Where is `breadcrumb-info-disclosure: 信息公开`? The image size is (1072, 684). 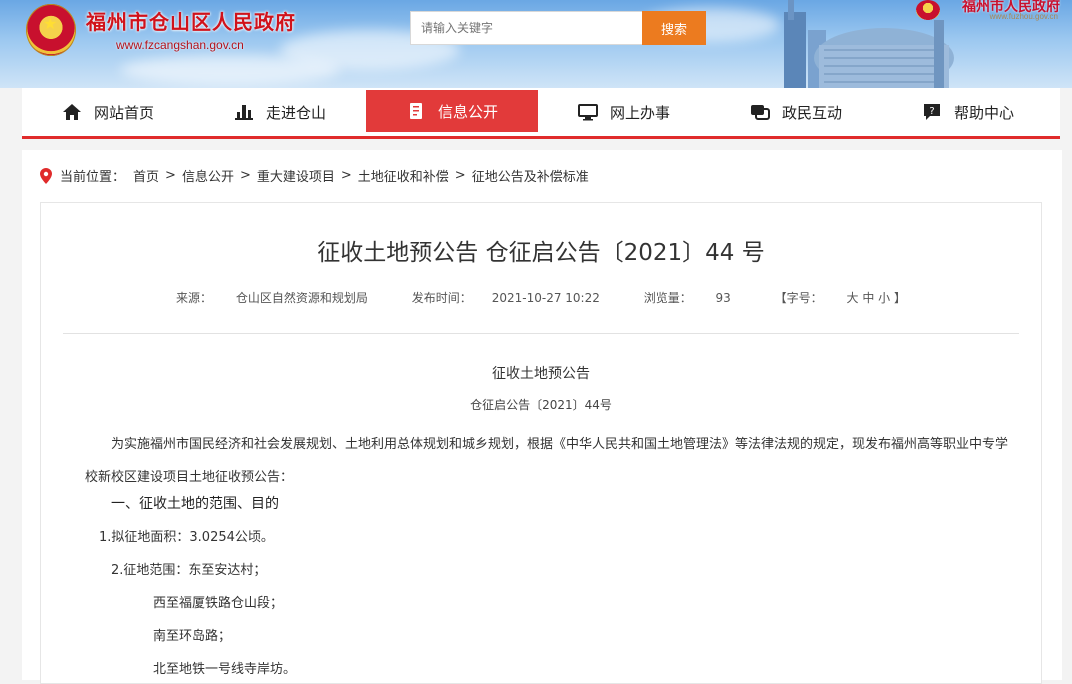 breadcrumb-info-disclosure: 信息公开 is located at coordinates (208, 175).